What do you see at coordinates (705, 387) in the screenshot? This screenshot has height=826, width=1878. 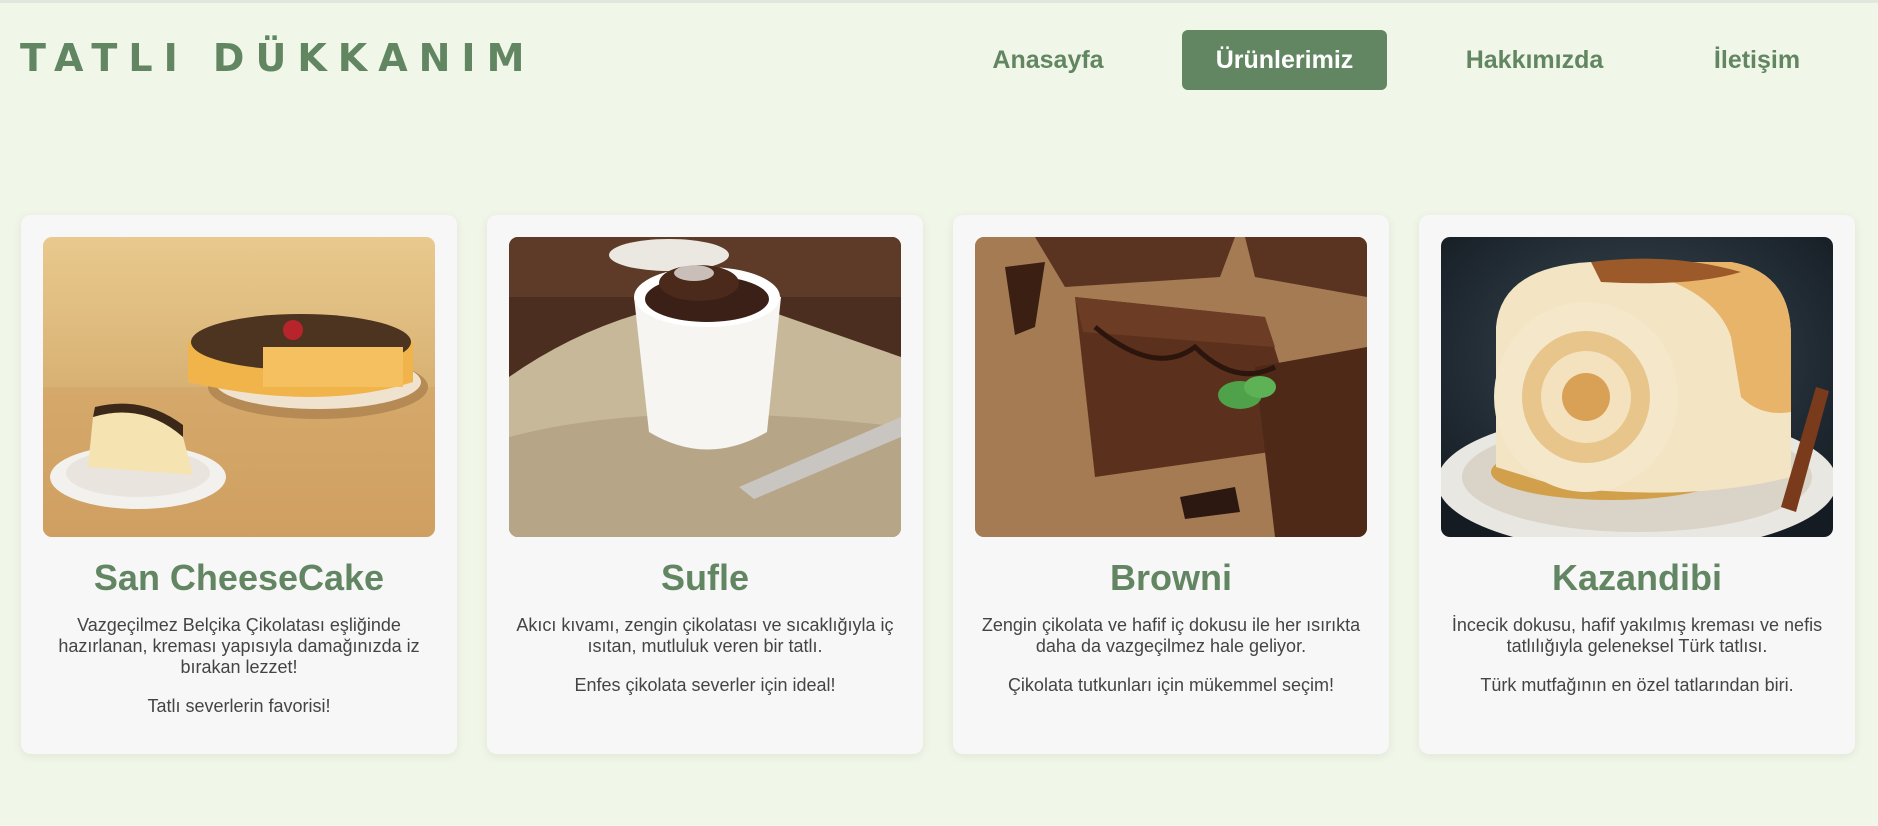 I see `souffle-image` at bounding box center [705, 387].